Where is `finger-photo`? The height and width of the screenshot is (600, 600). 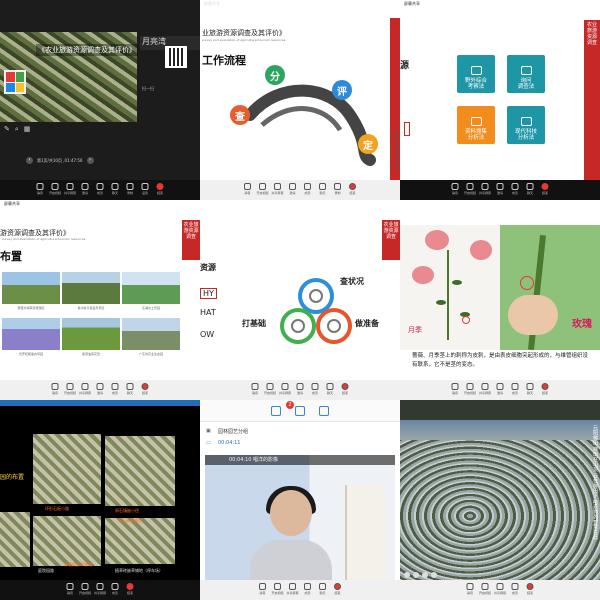 finger-photo is located at coordinates (533, 315).